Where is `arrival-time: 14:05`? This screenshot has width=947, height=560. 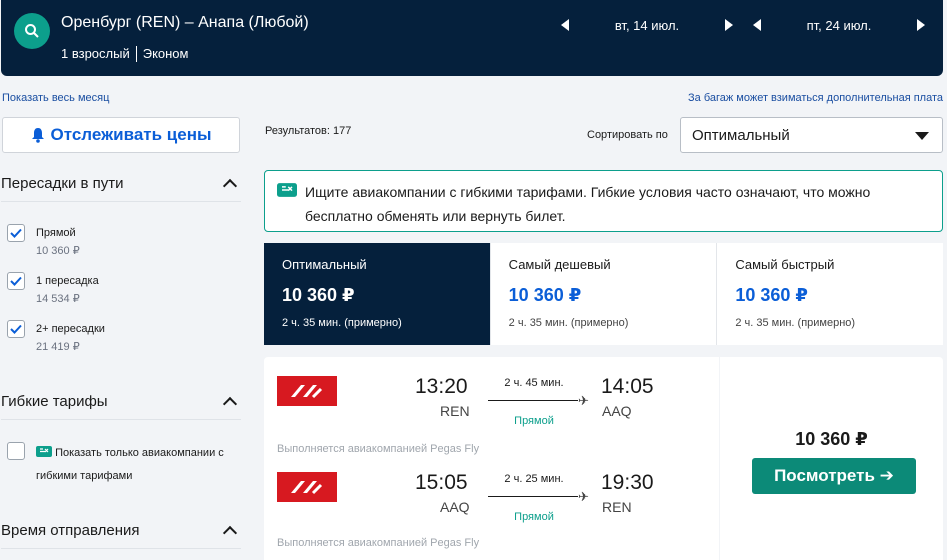 arrival-time: 14:05 is located at coordinates (627, 386).